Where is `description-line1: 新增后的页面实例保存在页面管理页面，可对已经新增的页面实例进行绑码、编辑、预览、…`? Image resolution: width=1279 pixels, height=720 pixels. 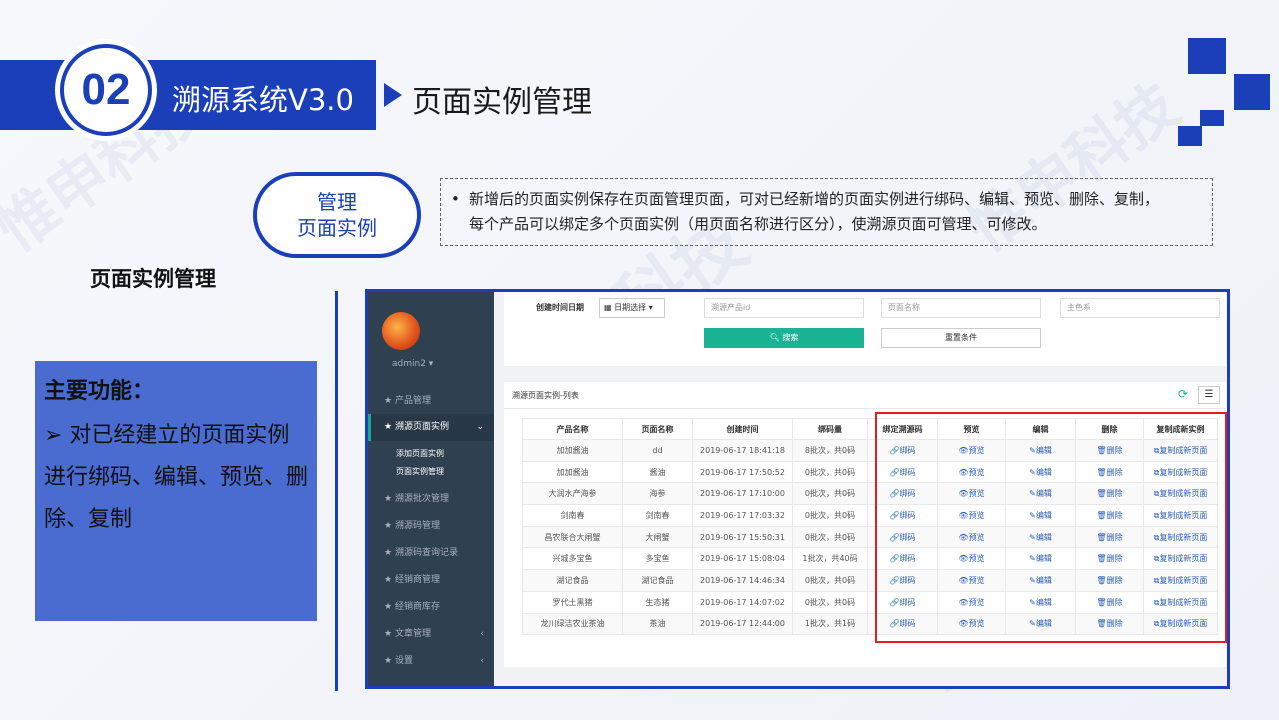 description-line1: 新增后的页面实例保存在页面管理页面，可对已经新增的页面实例进行绑码、编辑、预览、… is located at coordinates (814, 199).